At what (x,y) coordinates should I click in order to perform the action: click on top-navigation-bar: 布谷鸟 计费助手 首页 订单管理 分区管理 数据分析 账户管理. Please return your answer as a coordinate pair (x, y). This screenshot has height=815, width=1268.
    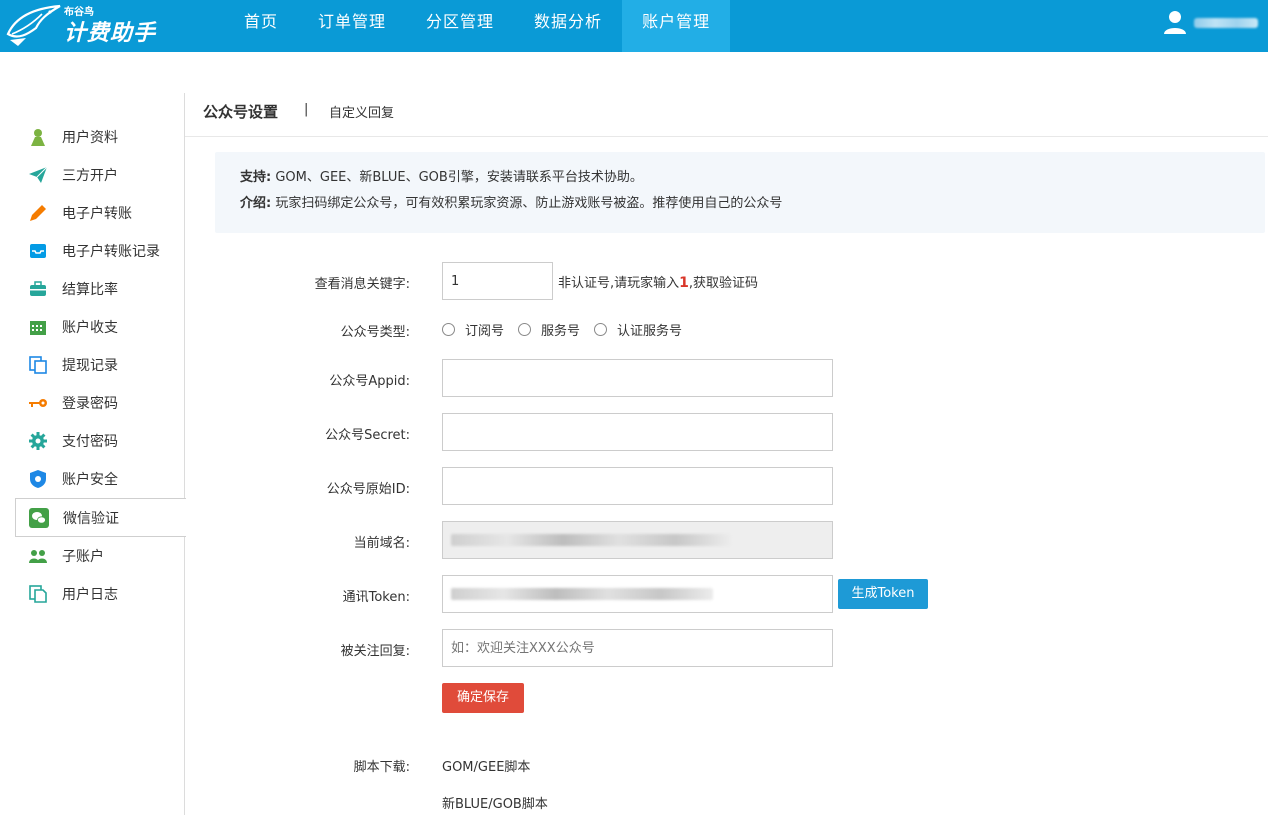
    Looking at the image, I should click on (634, 26).